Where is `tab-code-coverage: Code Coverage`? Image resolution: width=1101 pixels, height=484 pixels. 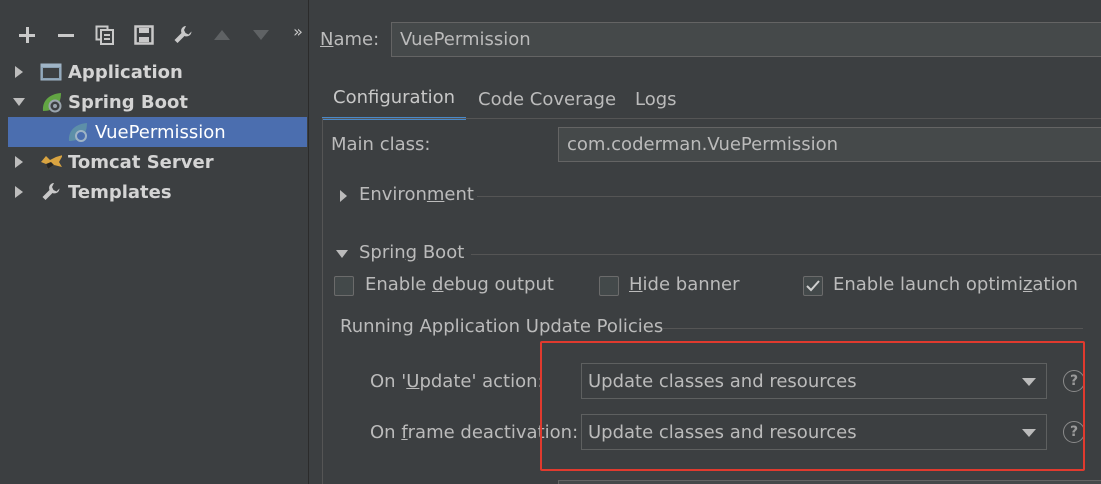
tab-code-coverage: Code Coverage is located at coordinates (547, 99).